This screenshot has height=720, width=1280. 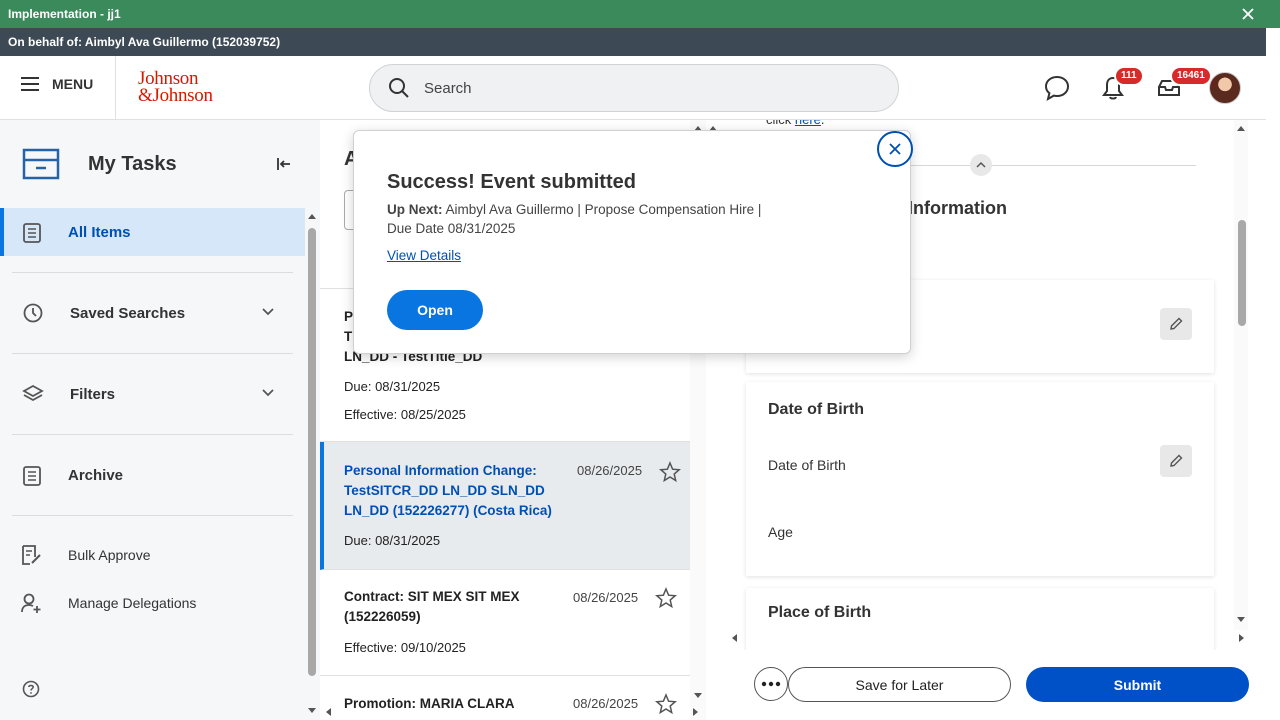 What do you see at coordinates (807, 465) in the screenshot?
I see `date-of-birth-label: Date of Birth` at bounding box center [807, 465].